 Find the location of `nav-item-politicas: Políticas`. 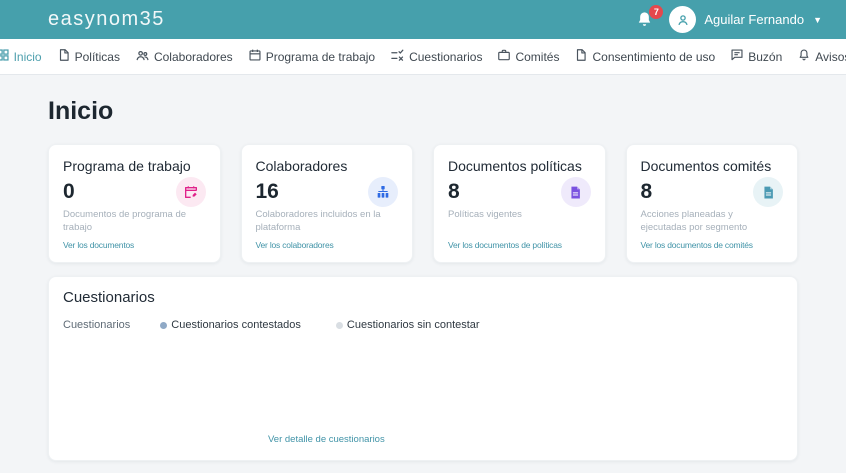

nav-item-politicas: Políticas is located at coordinates (88, 56).